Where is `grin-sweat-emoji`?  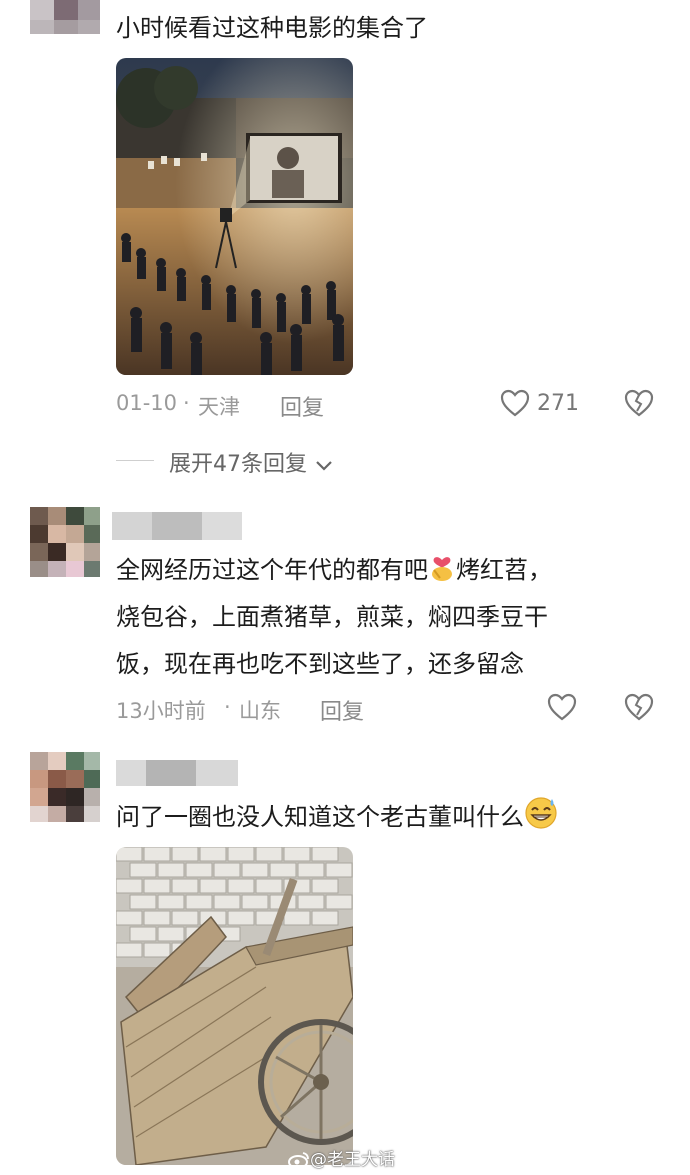 grin-sweat-emoji is located at coordinates (541, 820).